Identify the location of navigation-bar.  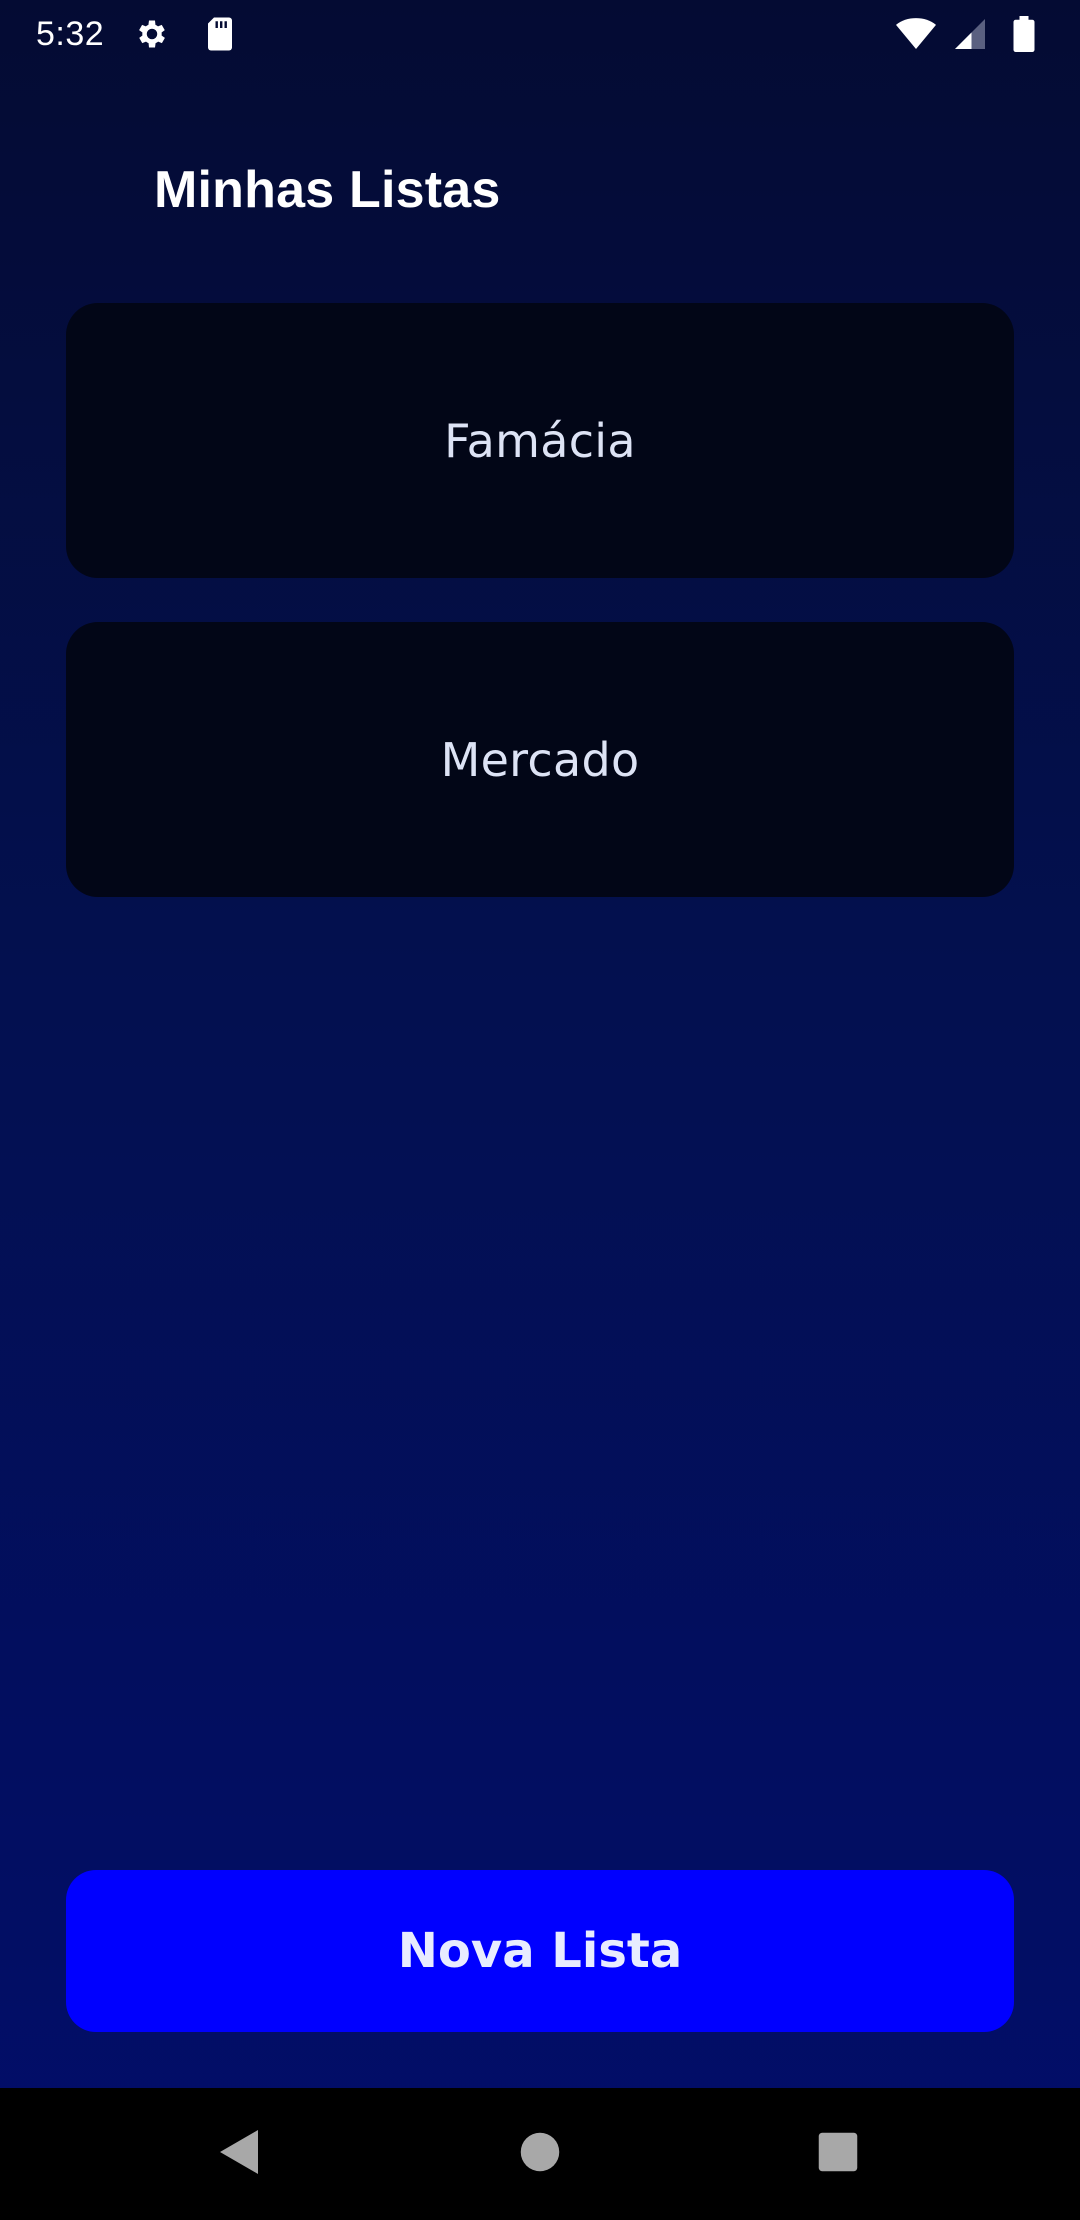
(540, 2154).